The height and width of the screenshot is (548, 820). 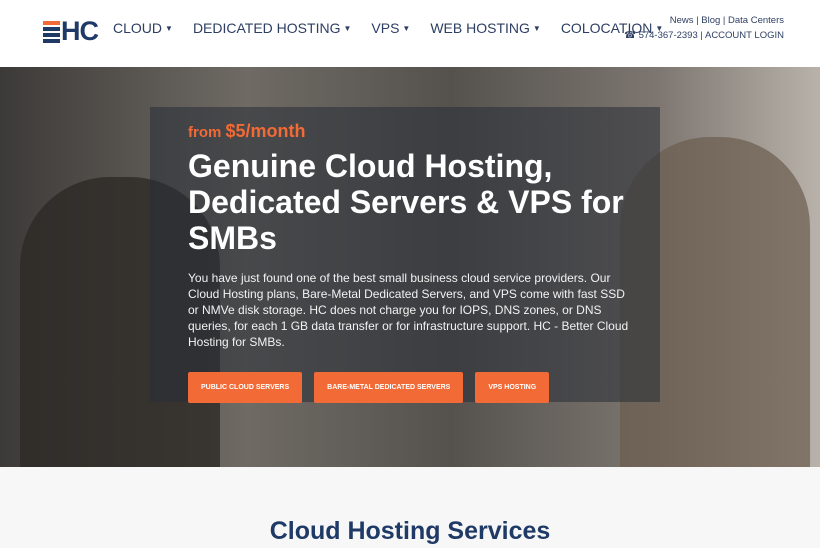 What do you see at coordinates (247, 131) in the screenshot?
I see `price-tag: from $5/month` at bounding box center [247, 131].